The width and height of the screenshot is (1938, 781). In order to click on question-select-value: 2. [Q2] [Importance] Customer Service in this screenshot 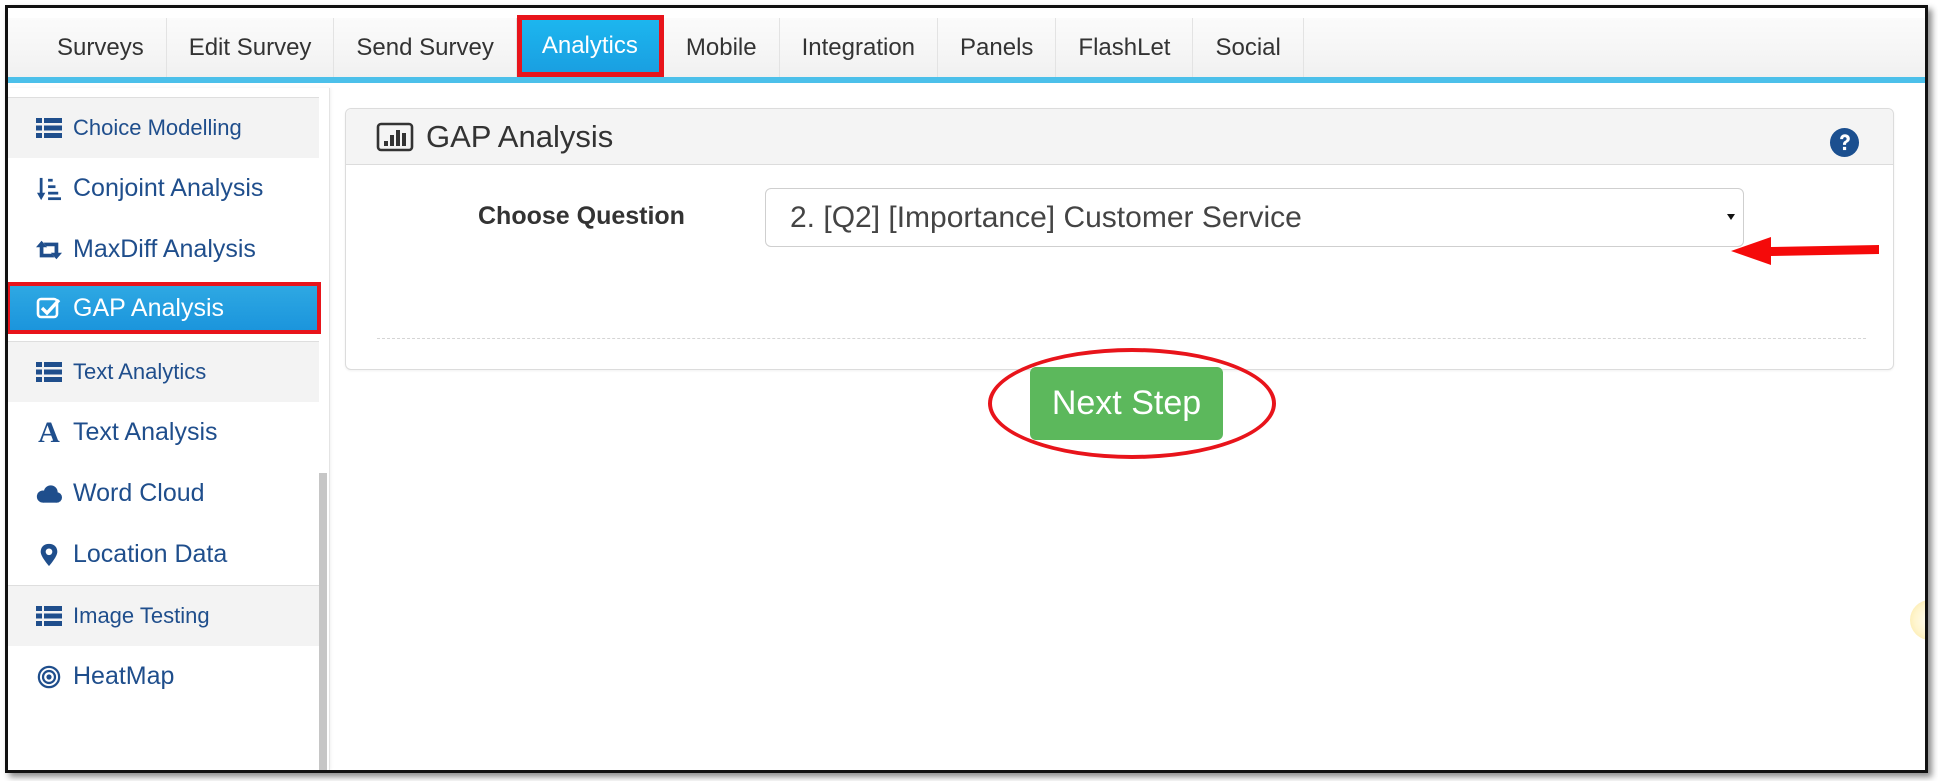, I will do `click(1046, 217)`.